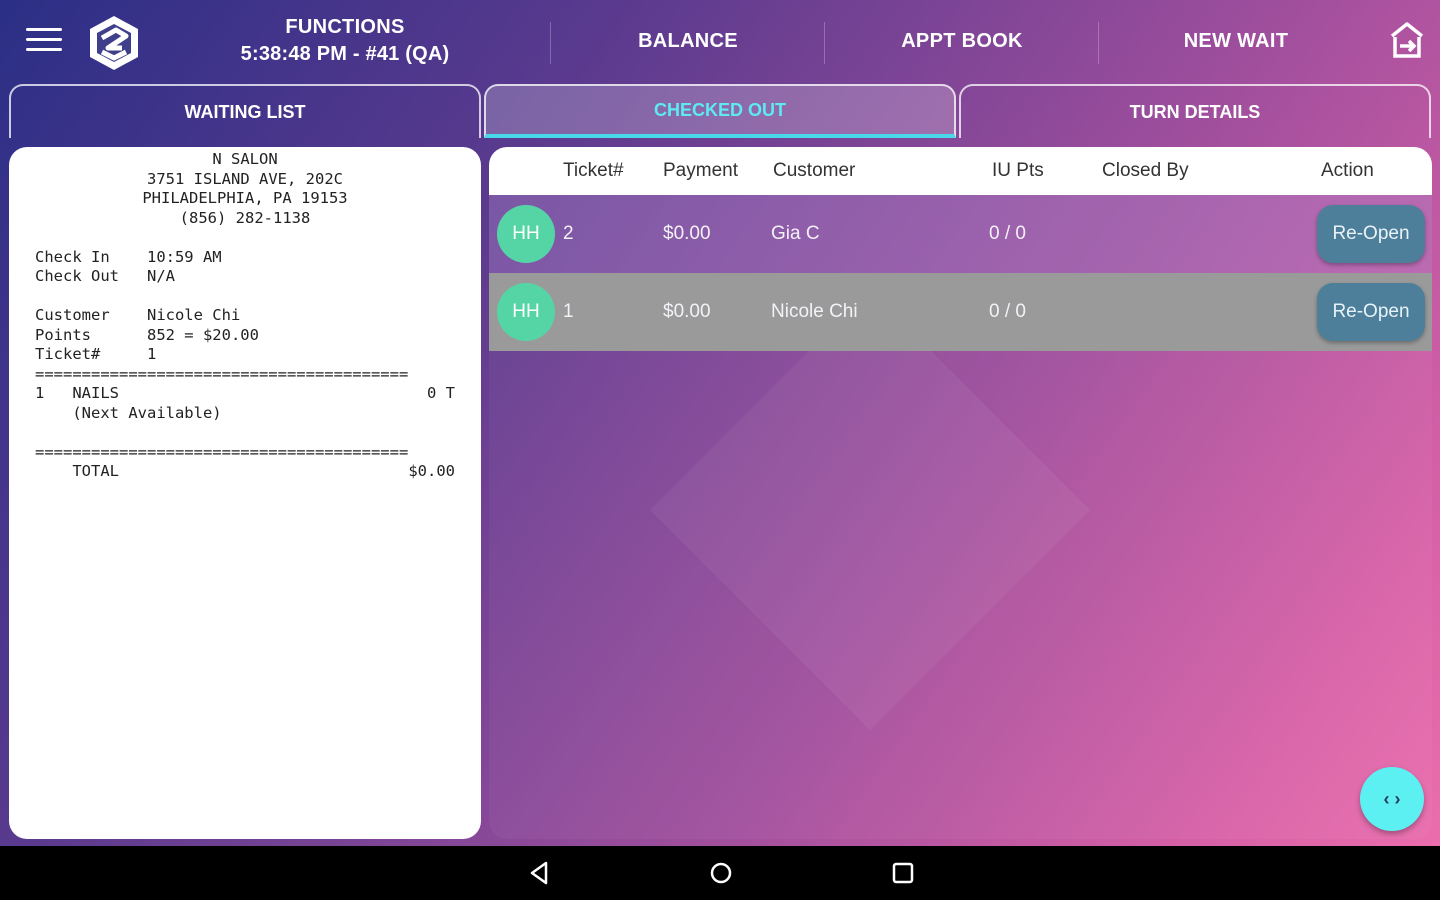 This screenshot has height=900, width=1440. Describe the element at coordinates (128, 412) in the screenshot. I see `service-note: (Next Available)` at that location.